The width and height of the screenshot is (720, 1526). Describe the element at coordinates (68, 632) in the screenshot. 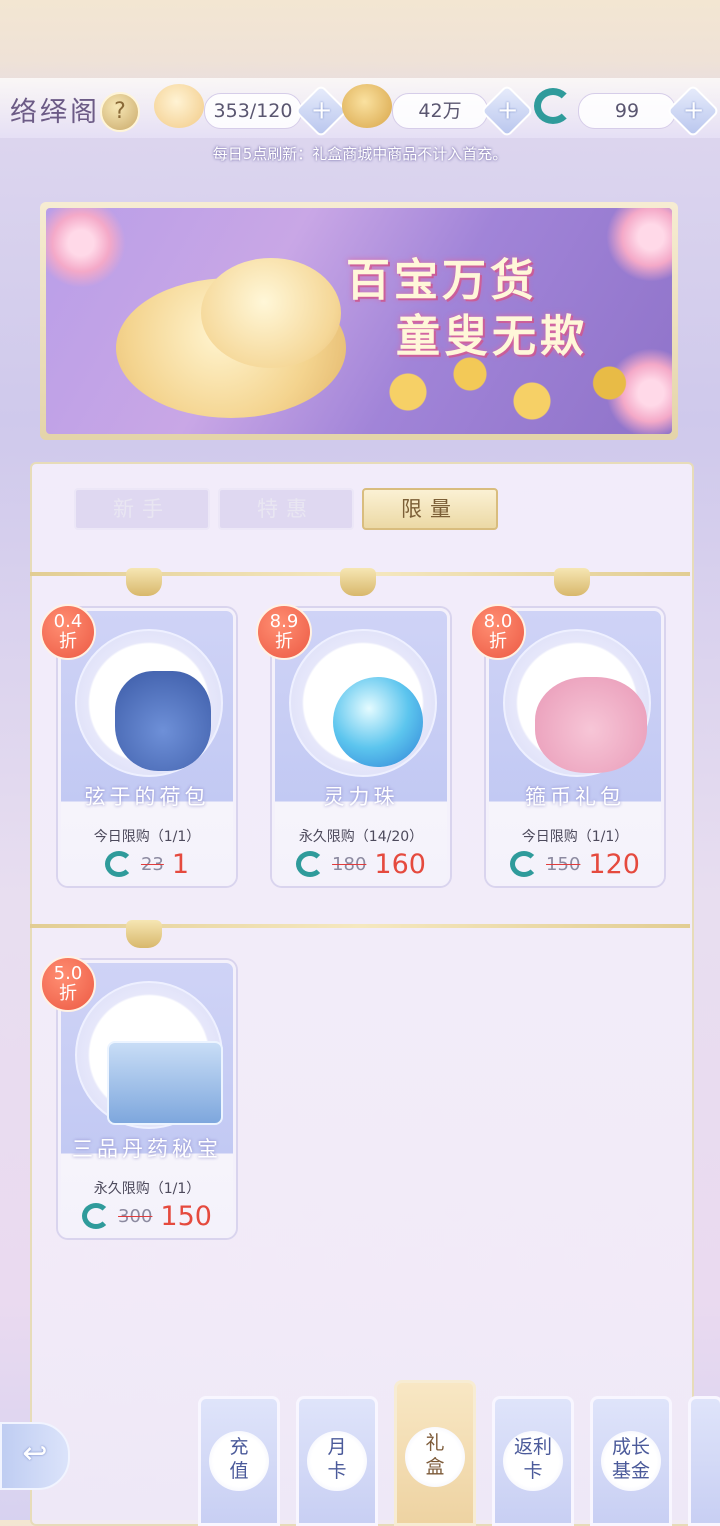

I see `discount-badge: 0.4 折` at that location.